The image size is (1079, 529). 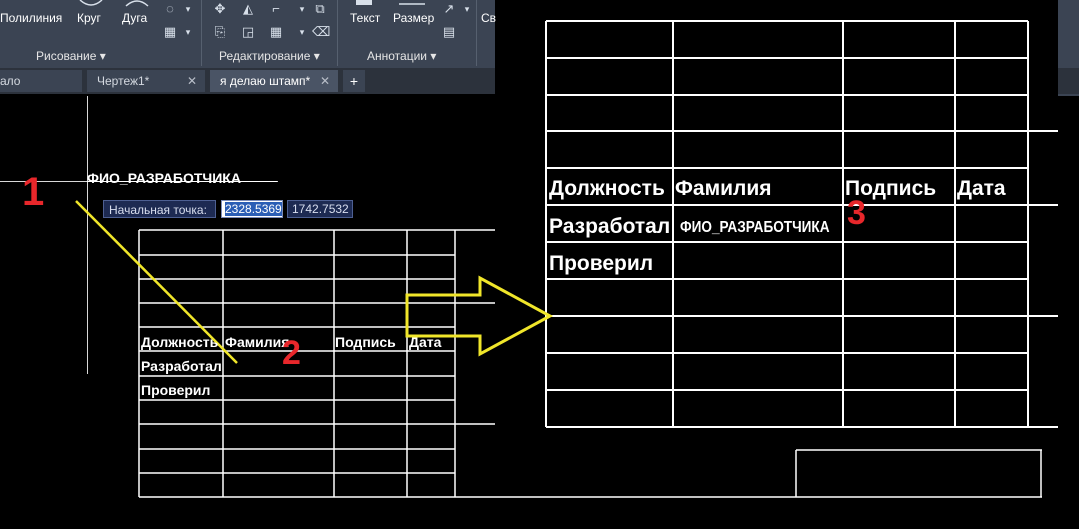 I want to click on big-header-date: Дата, so click(x=981, y=188).